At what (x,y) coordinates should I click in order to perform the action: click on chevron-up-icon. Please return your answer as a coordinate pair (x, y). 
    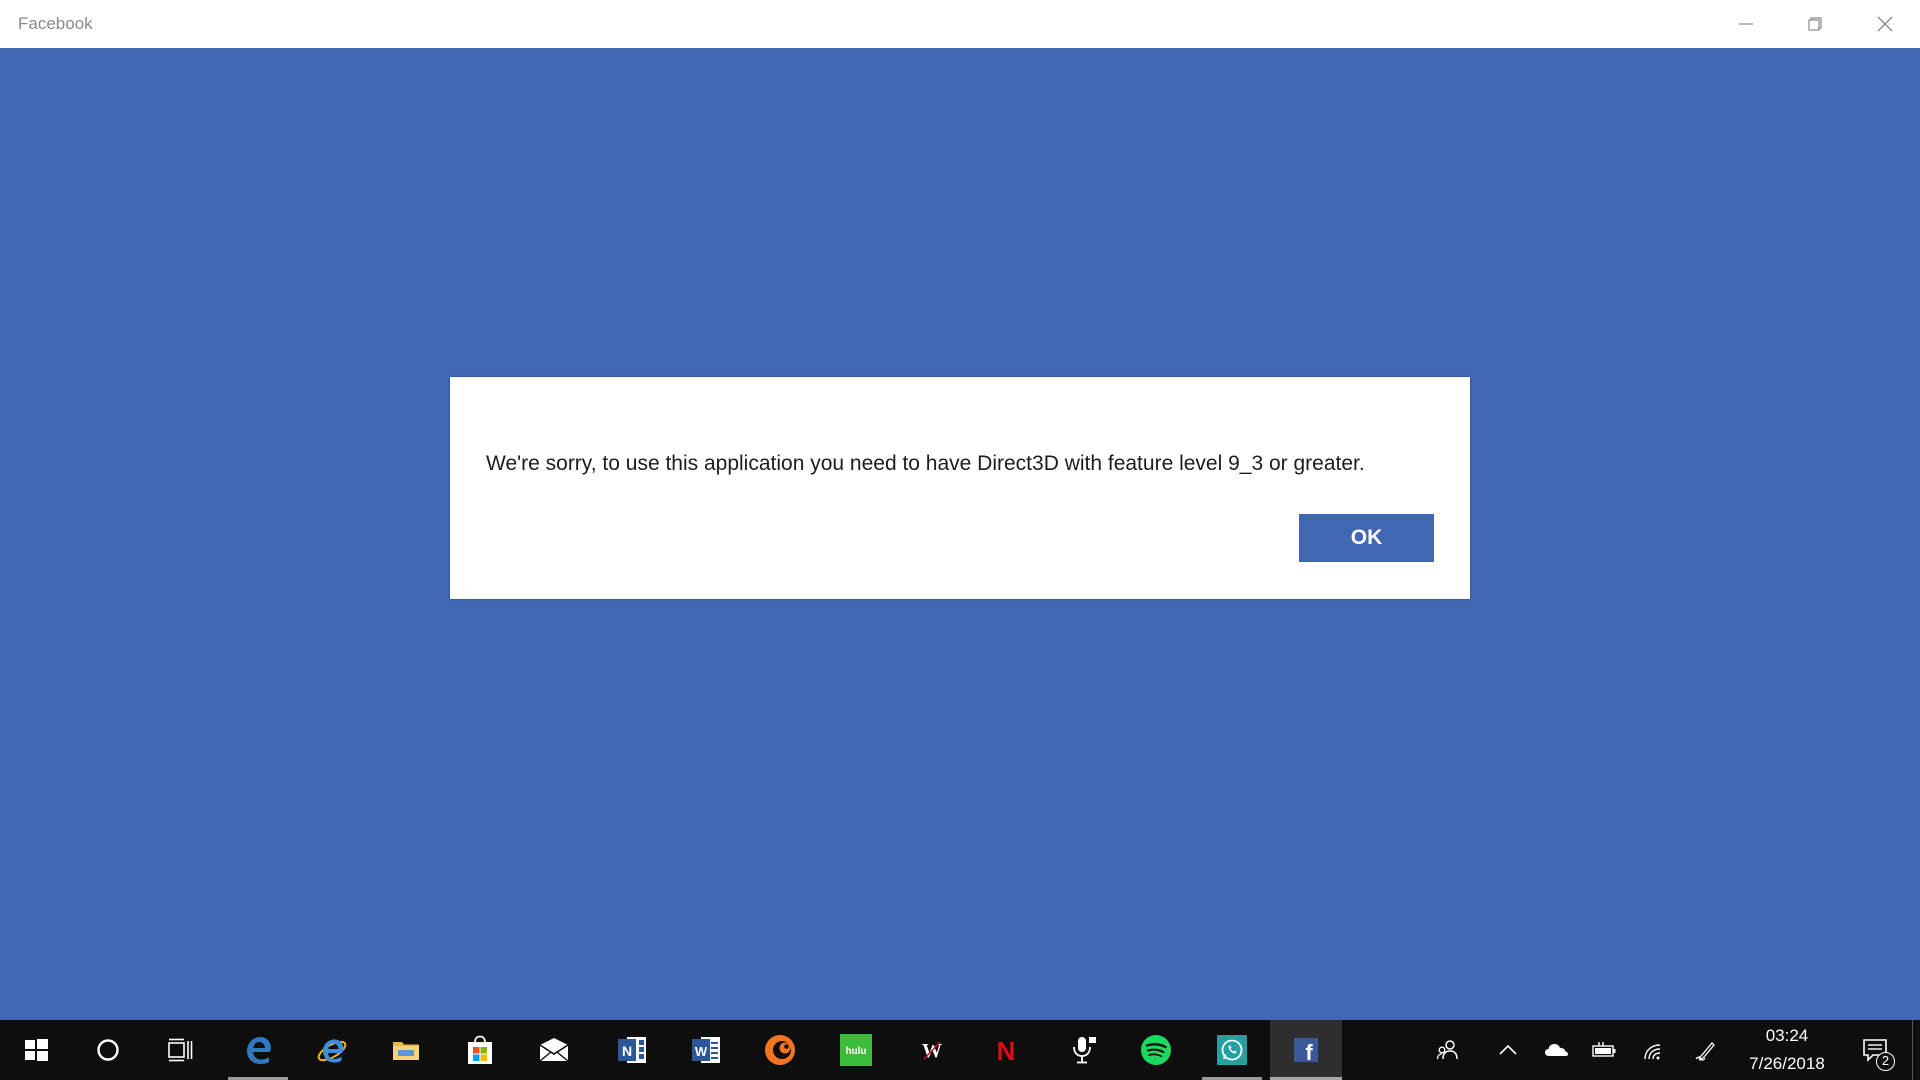
    Looking at the image, I should click on (1508, 1049).